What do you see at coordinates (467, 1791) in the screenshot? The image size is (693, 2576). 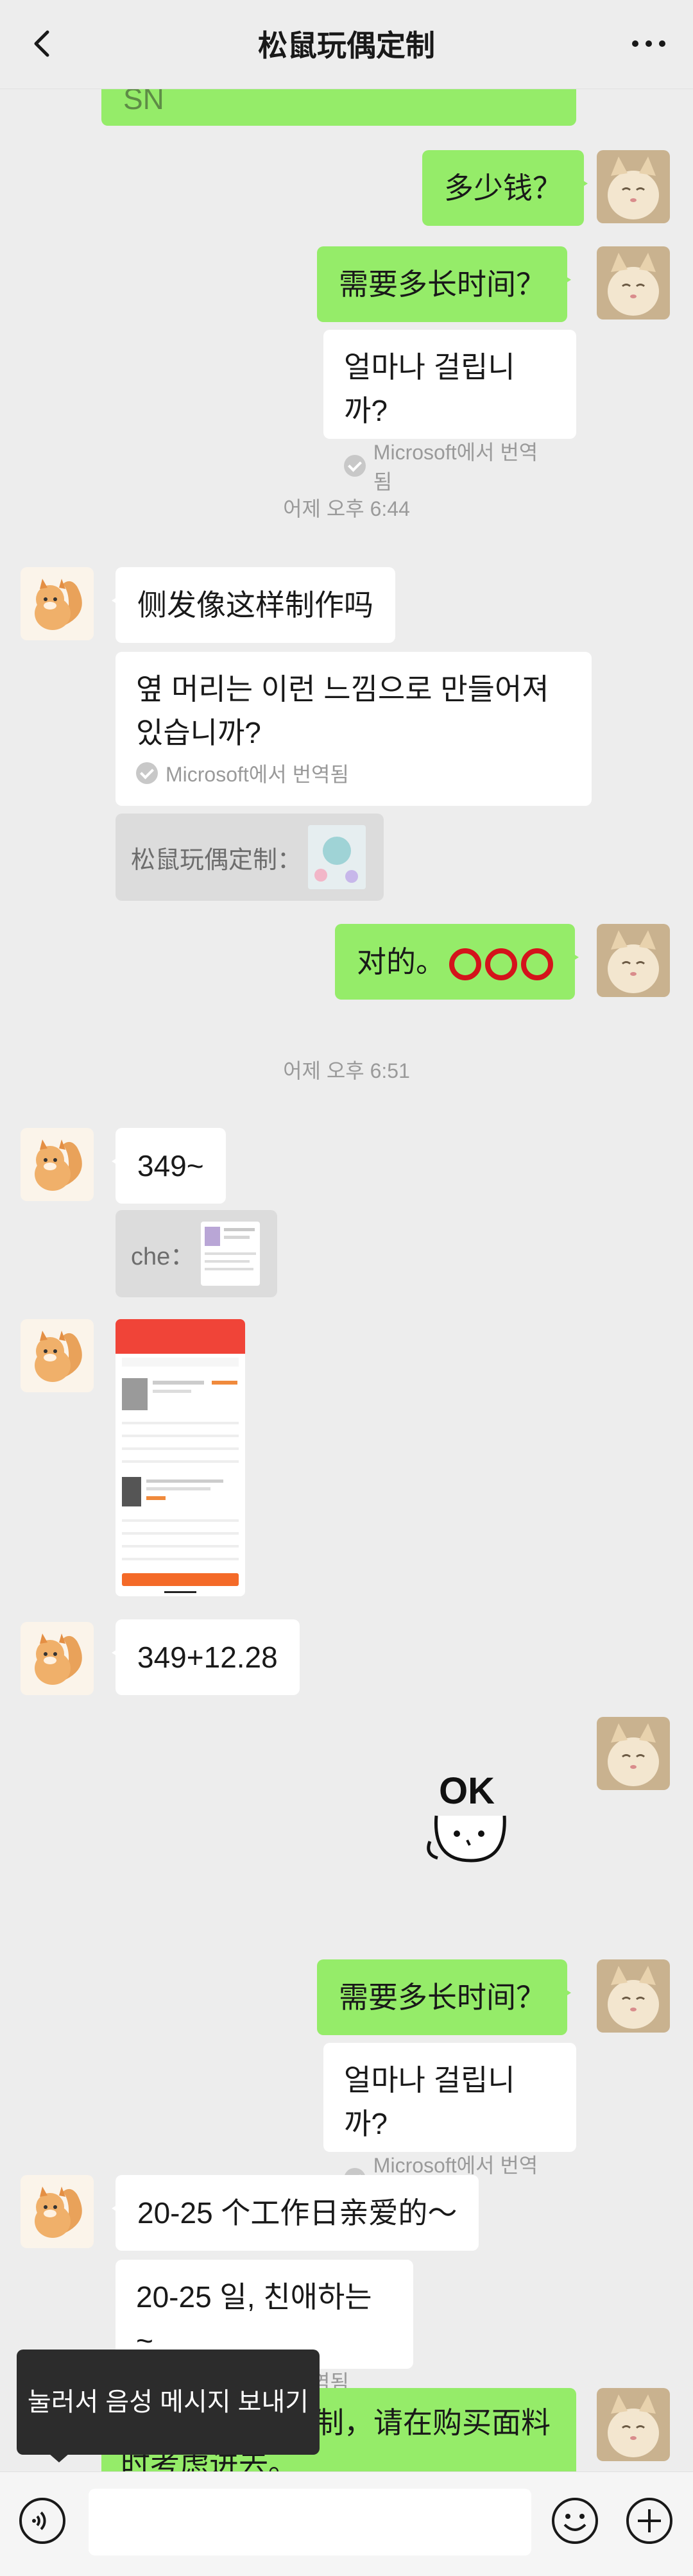 I see `ok-sticker-text: OK` at bounding box center [467, 1791].